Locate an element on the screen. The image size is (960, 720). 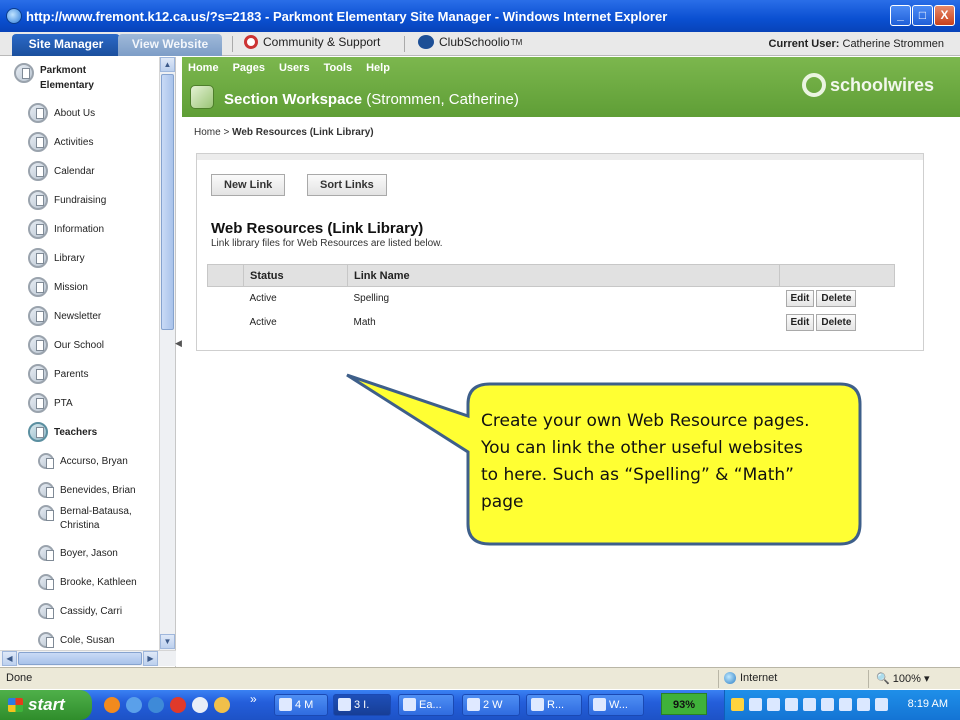
row-status: Active is located at coordinates (263, 322).